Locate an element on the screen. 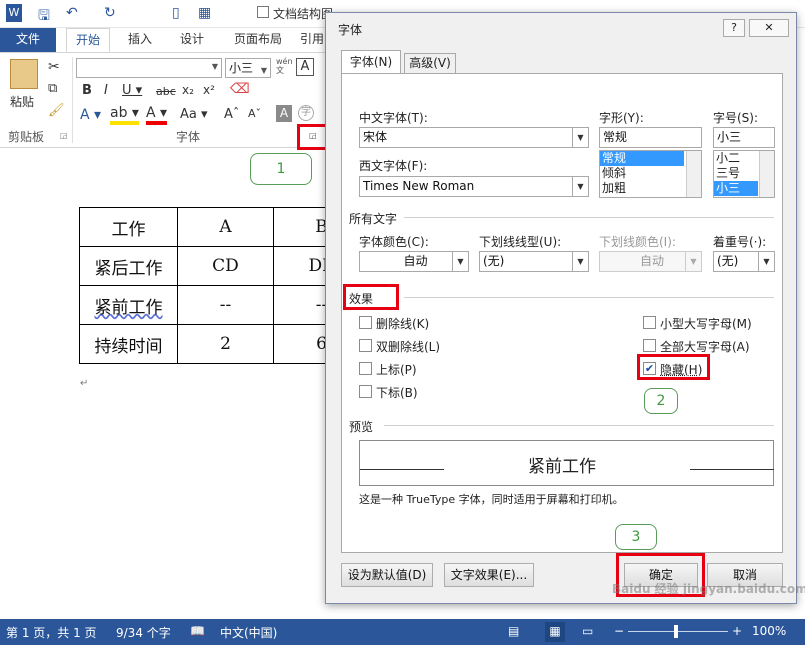 The width and height of the screenshot is (805, 645). preview-text: 紧前工作 is located at coordinates (562, 467).